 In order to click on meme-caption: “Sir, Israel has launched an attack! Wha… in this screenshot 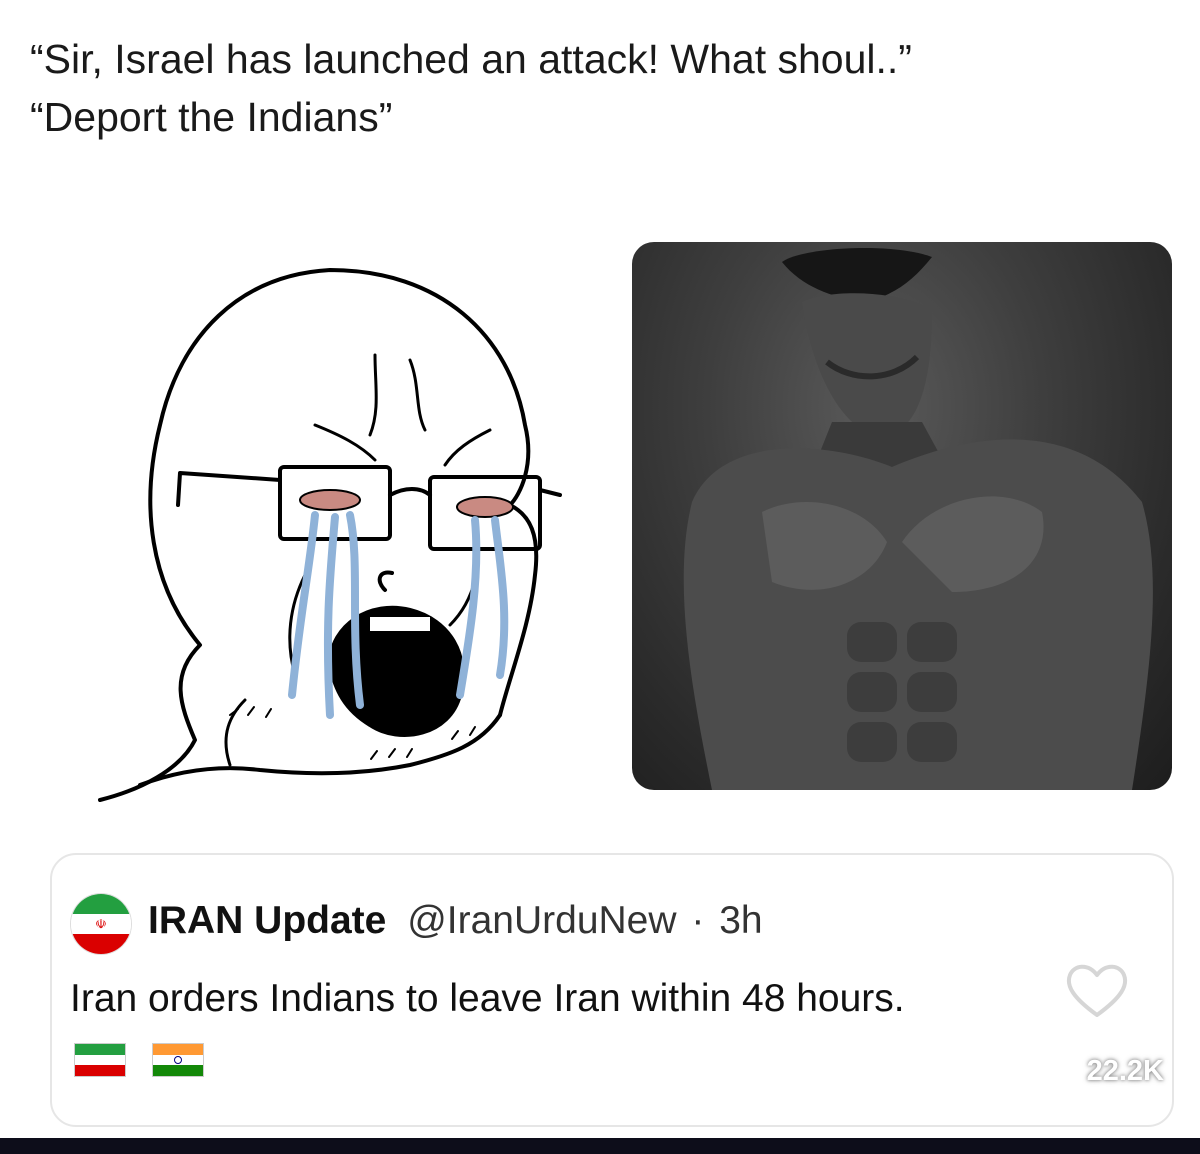, I will do `click(600, 88)`.